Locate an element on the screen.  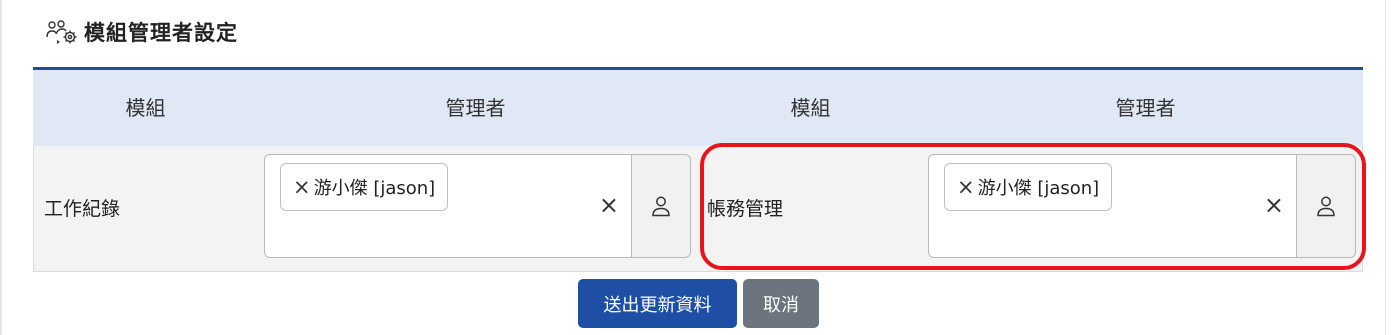
manager-select-right: × 游小傑 [jason] × is located at coordinates (1112, 206).